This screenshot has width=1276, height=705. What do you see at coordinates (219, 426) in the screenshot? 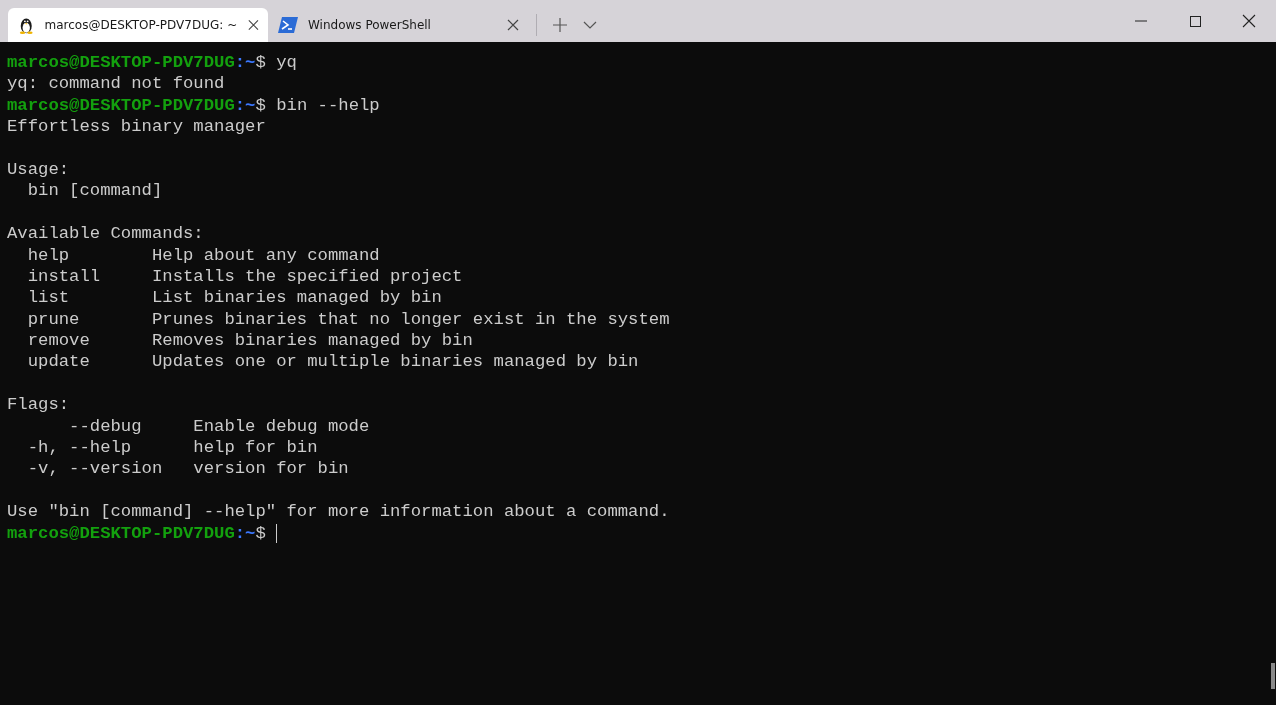
I see `output-text: --debug Enable debug mode` at bounding box center [219, 426].